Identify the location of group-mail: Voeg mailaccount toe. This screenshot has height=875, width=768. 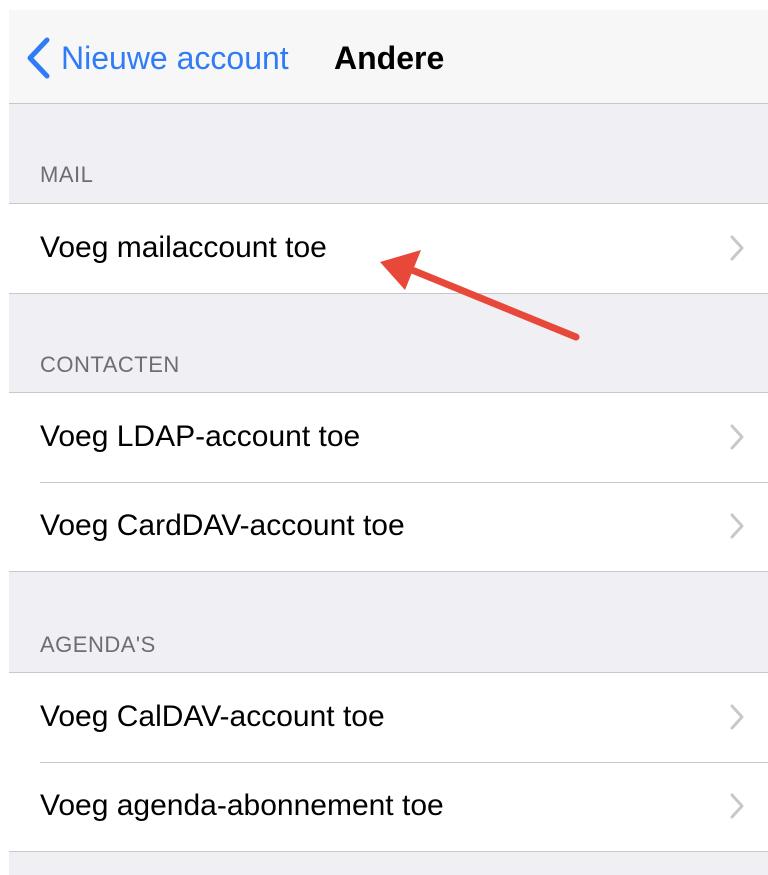
(388, 248).